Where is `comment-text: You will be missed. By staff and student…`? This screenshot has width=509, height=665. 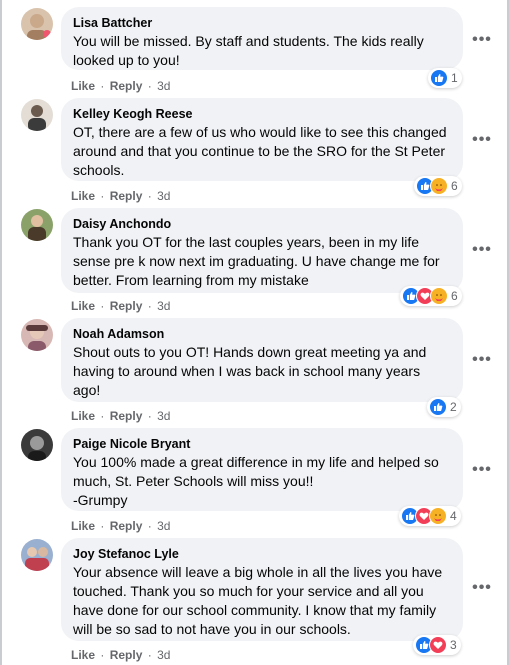
comment-text: You will be missed. By staff and student… is located at coordinates (248, 50).